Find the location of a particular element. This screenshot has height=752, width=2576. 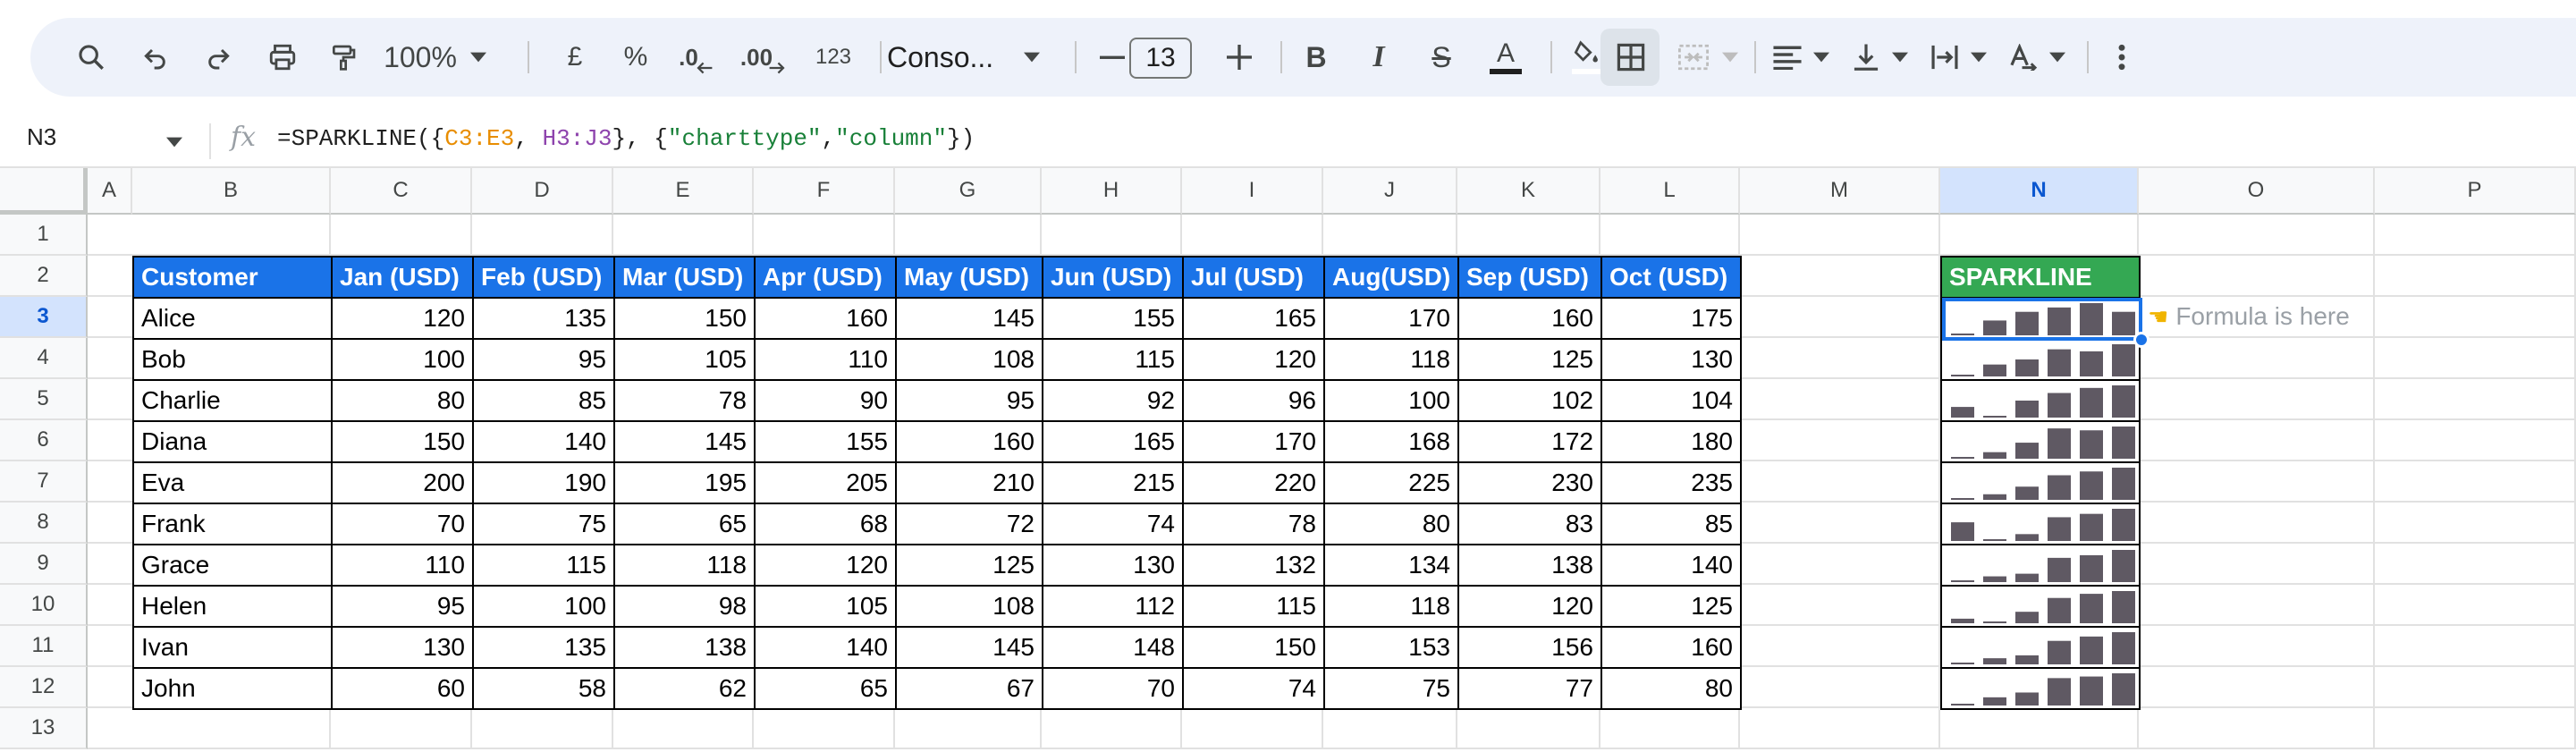

sales-value-cell: 153 is located at coordinates (1391, 648).